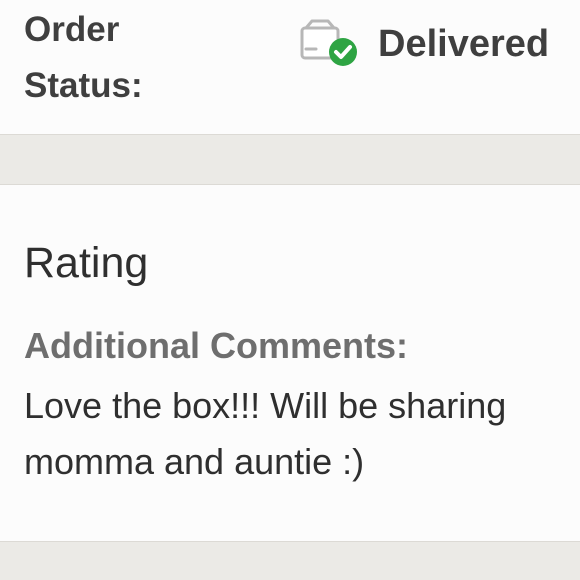  I want to click on comment-line-2: momma and auntie :), so click(194, 461).